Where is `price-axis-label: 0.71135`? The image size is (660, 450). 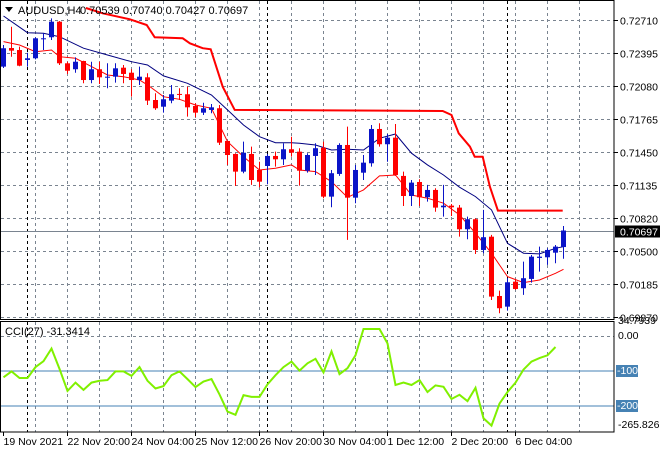
price-axis-label: 0.71135 is located at coordinates (638, 187).